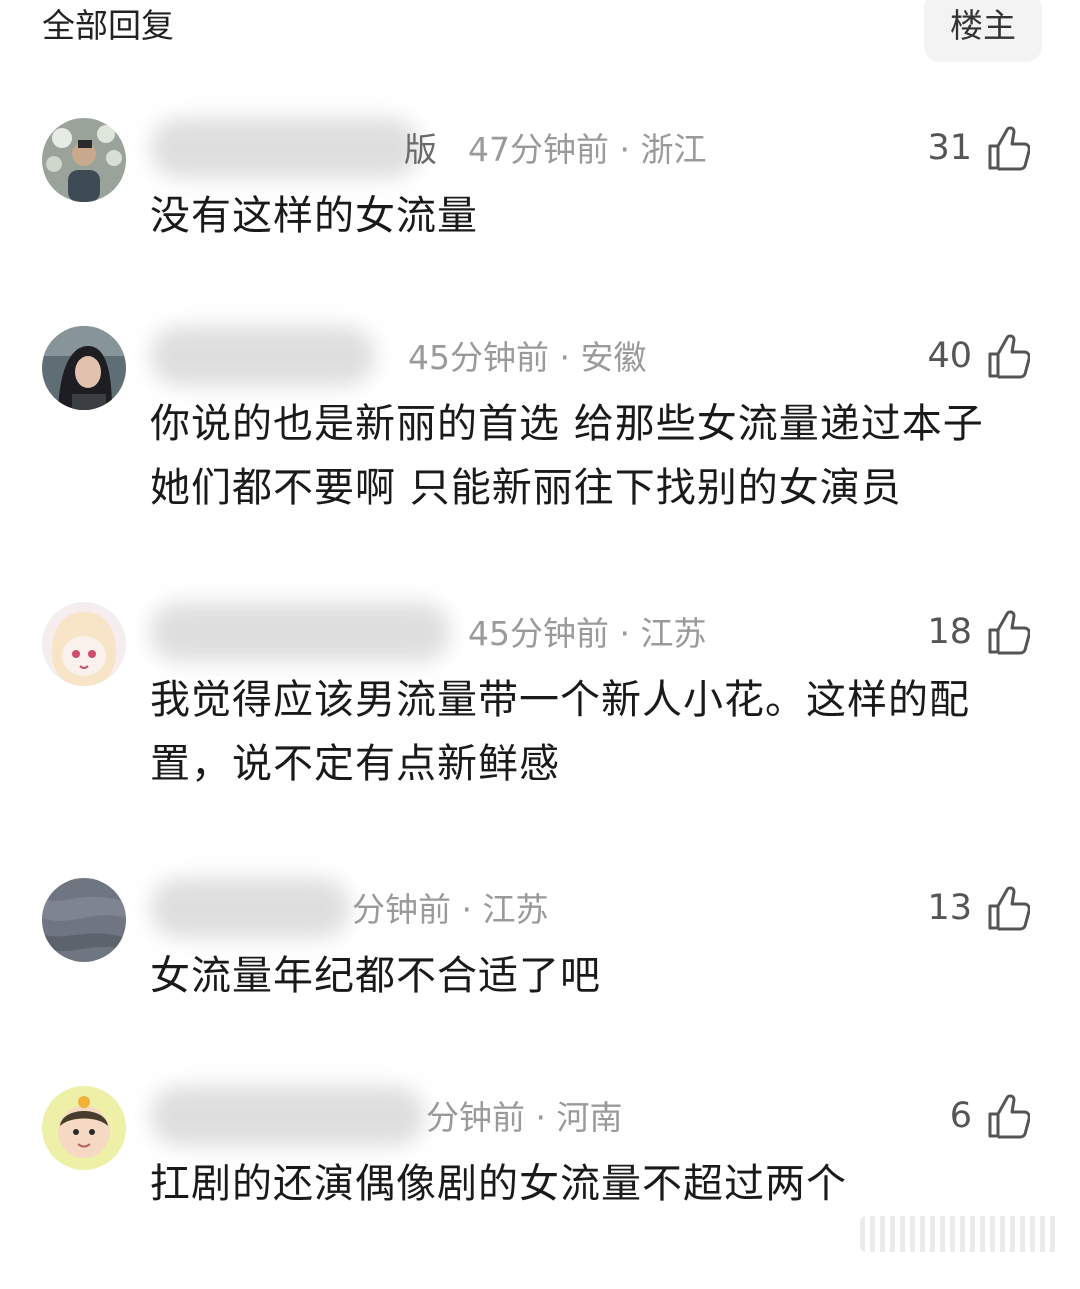 The height and width of the screenshot is (1289, 1080). I want to click on comment-item: 分钟前 · 江苏 13 女流量年纪都不合适了吧, so click(540, 938).